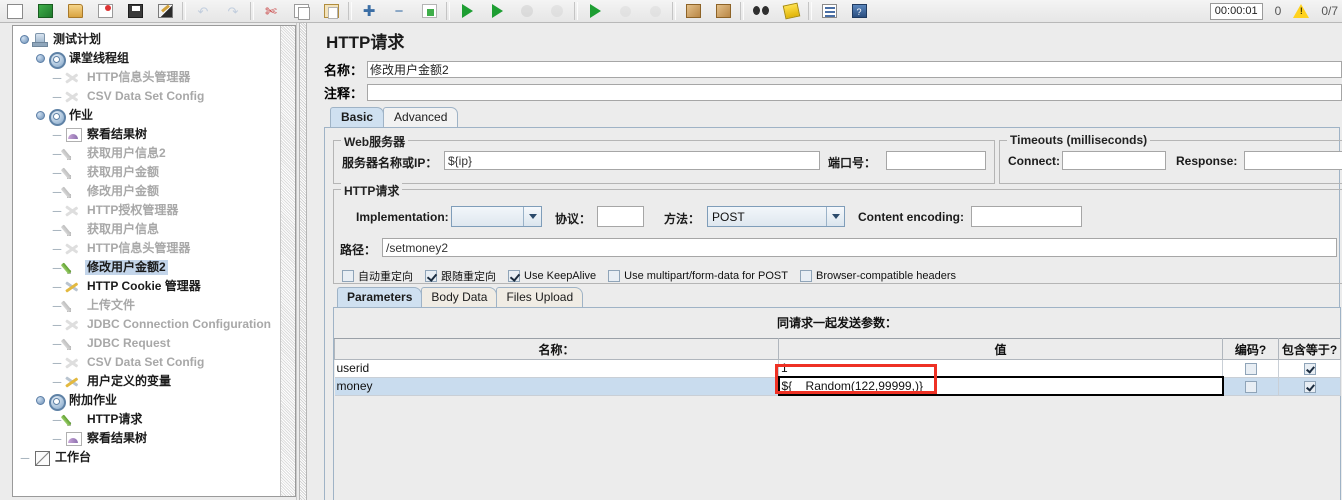 This screenshot has width=1342, height=500. What do you see at coordinates (467, 11) in the screenshot?
I see `start-icon` at bounding box center [467, 11].